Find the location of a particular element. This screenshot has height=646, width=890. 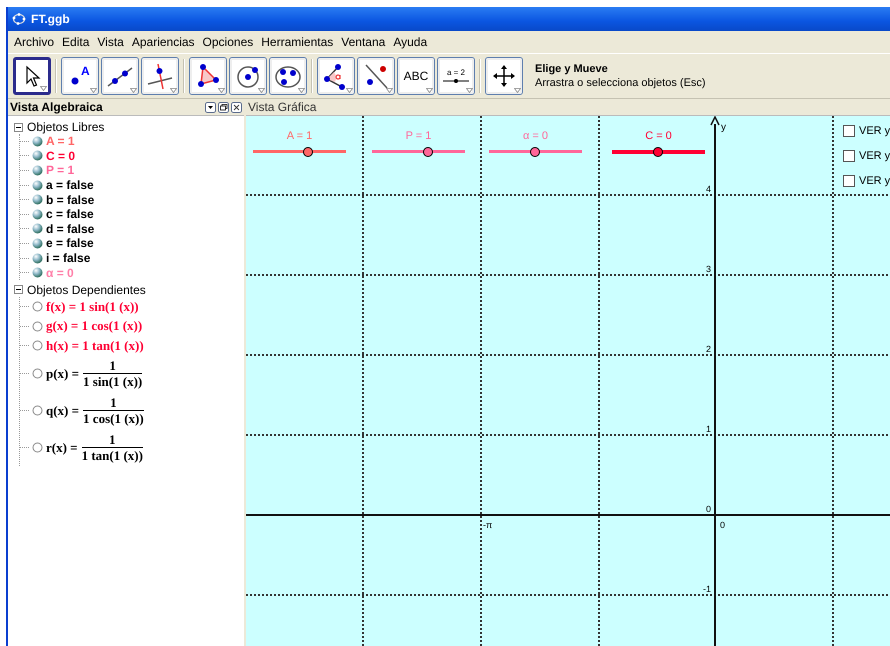

pointer-tool-button is located at coordinates (32, 76).